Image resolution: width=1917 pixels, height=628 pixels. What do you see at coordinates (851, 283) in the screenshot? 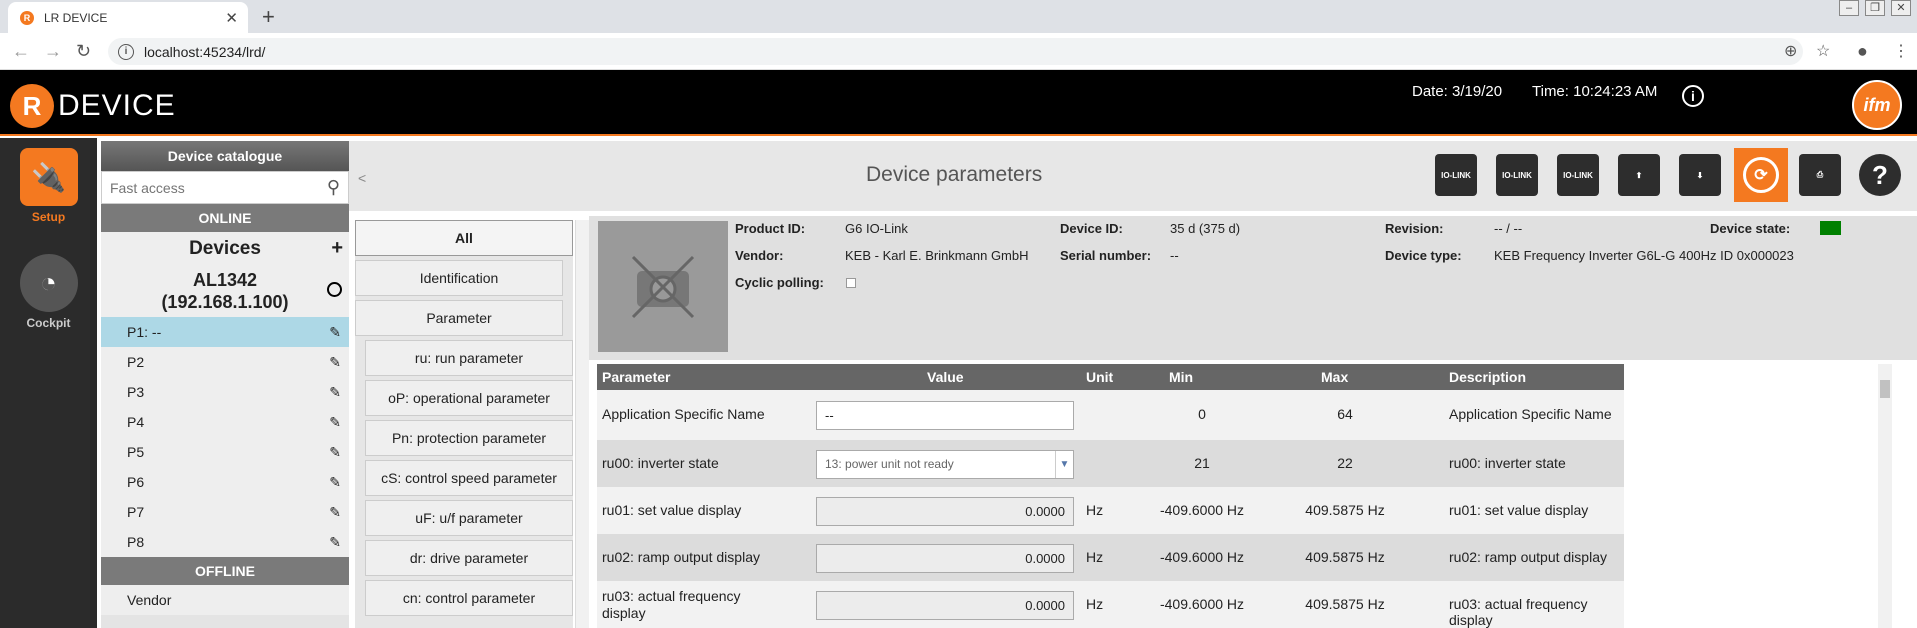
I see `cyclic-polling-checkbox` at bounding box center [851, 283].